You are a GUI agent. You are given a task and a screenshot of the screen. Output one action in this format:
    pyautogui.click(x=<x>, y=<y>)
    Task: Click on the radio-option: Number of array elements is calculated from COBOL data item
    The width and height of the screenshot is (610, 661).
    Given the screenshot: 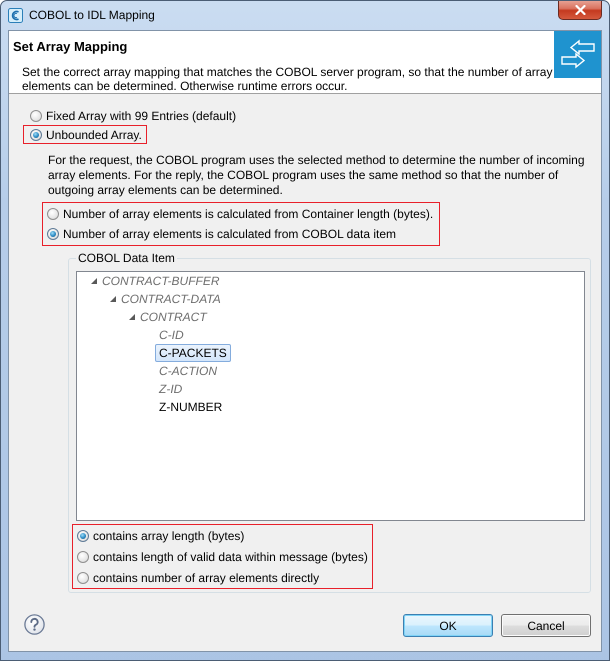 What is the action you would take?
    pyautogui.click(x=240, y=234)
    